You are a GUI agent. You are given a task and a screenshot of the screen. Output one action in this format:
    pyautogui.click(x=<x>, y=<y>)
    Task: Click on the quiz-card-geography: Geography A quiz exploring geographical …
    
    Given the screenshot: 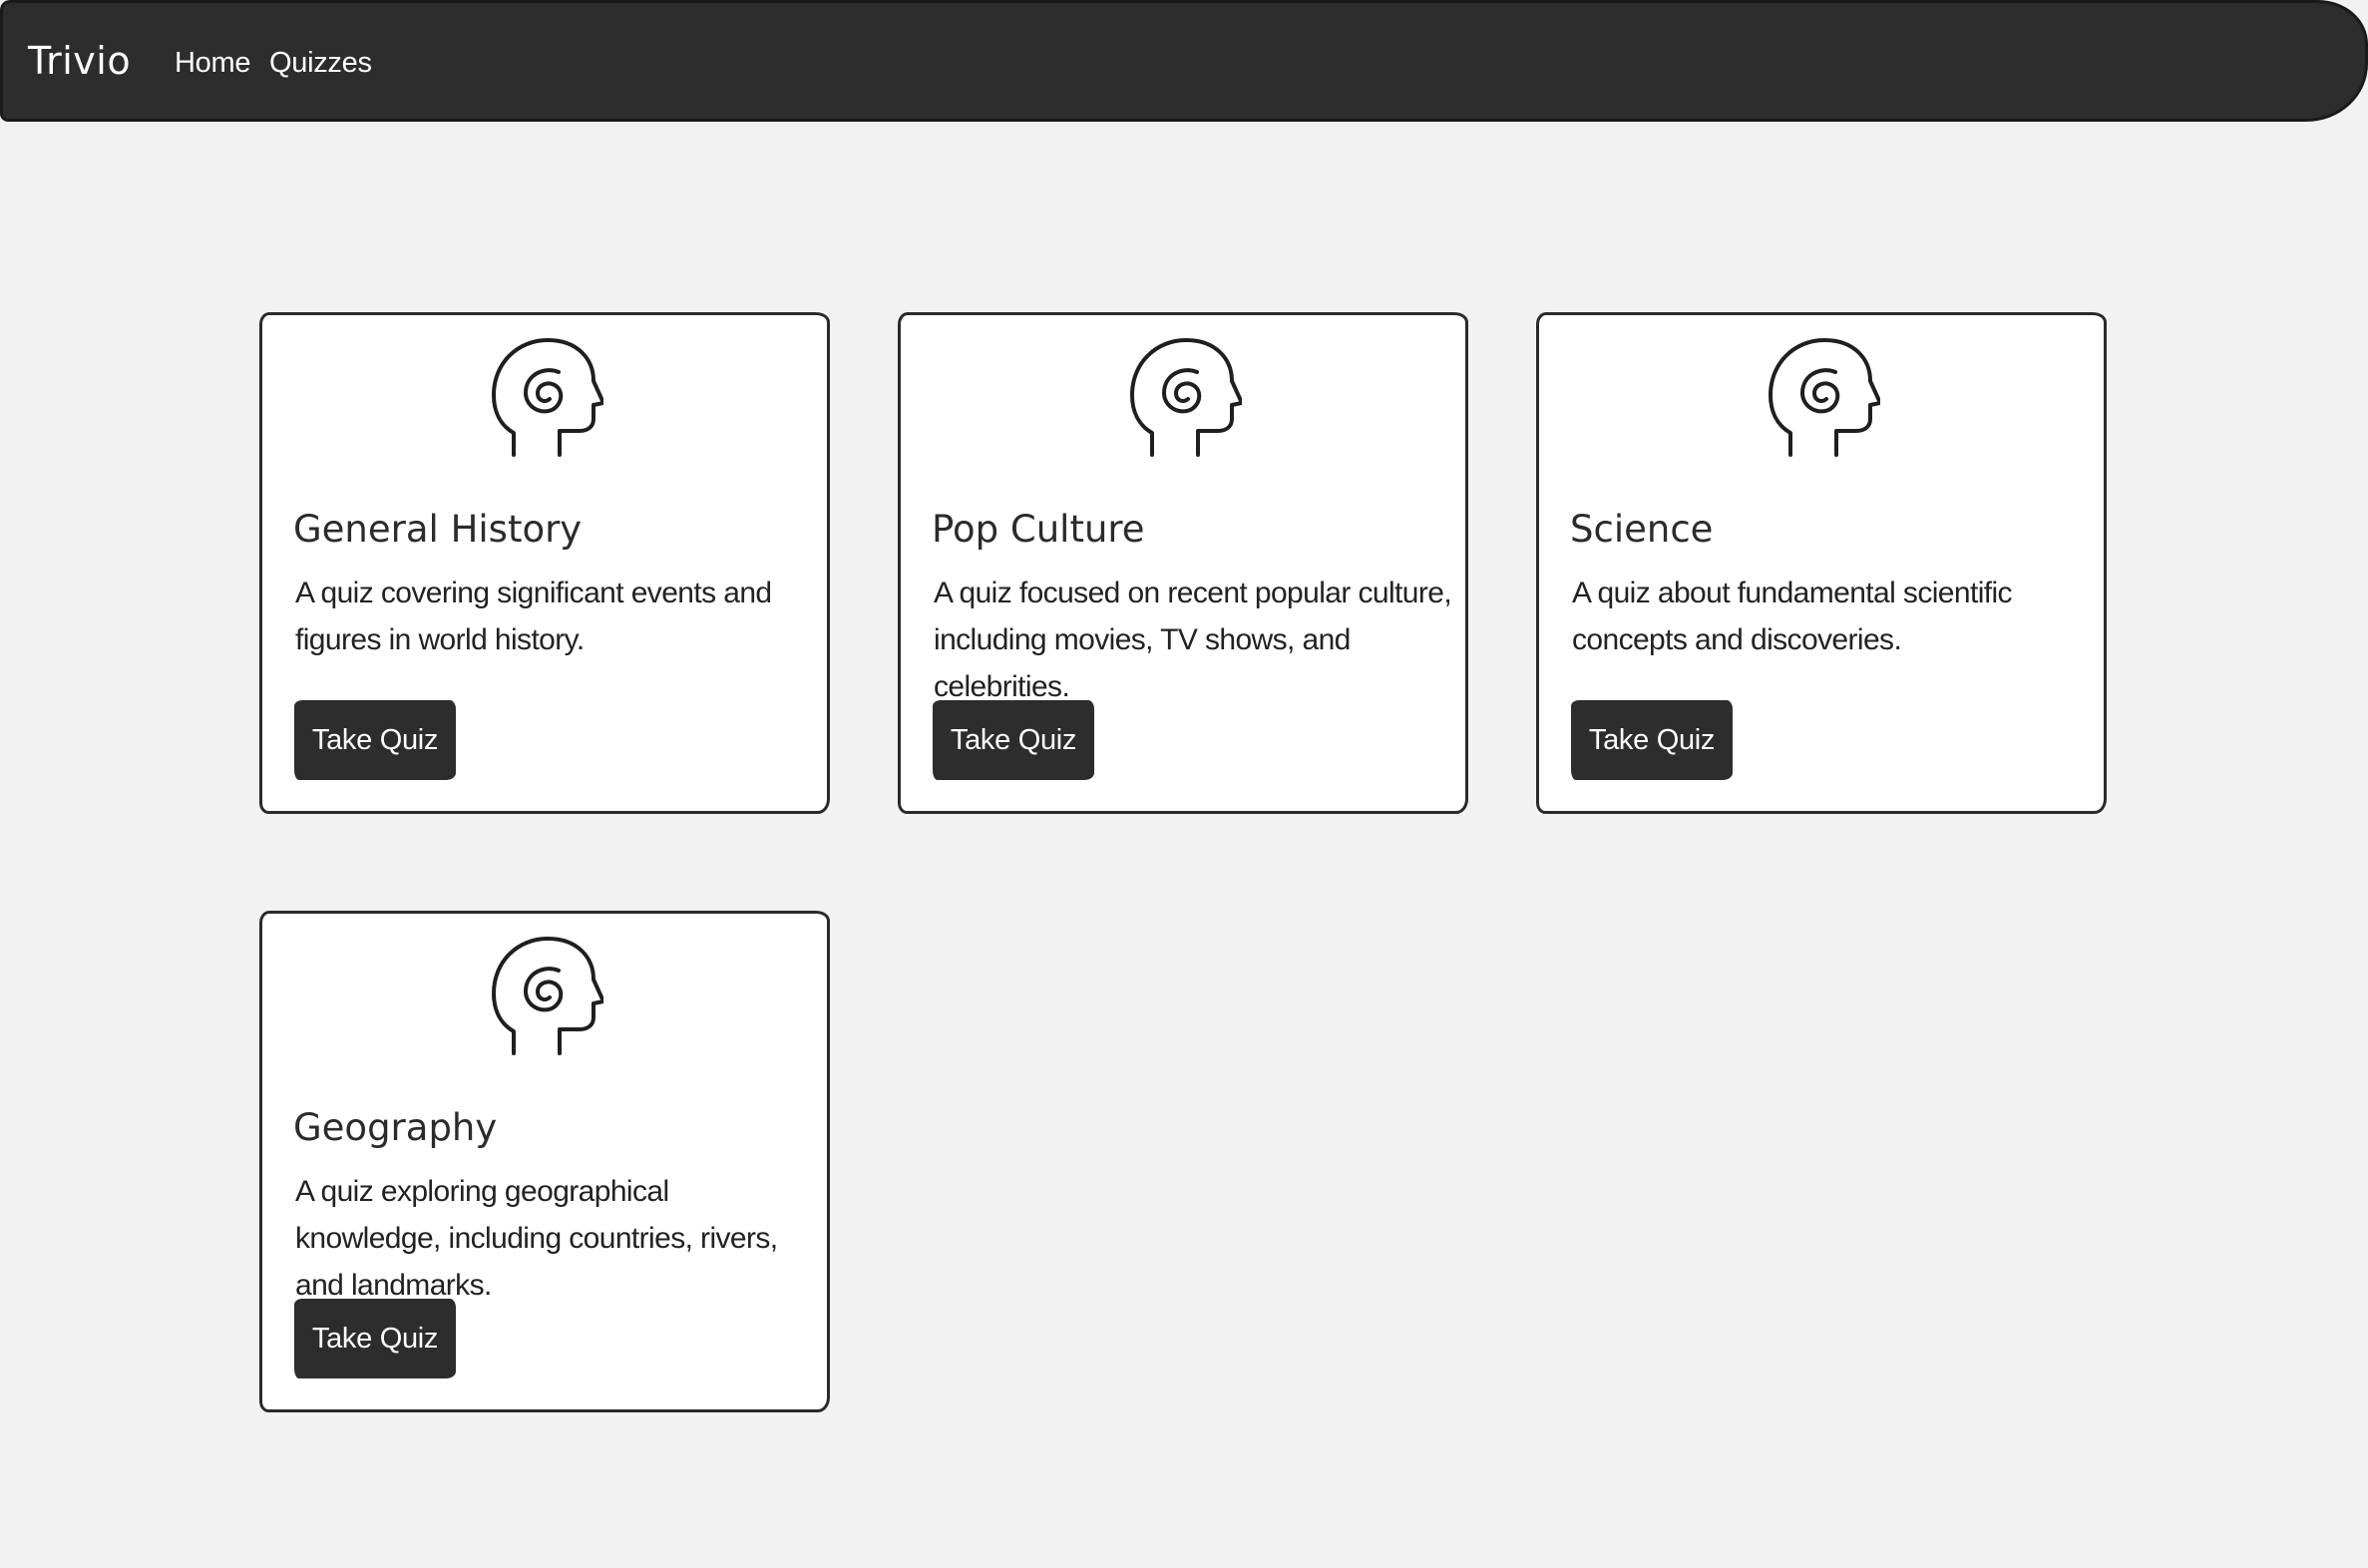 What is the action you would take?
    pyautogui.click(x=544, y=1161)
    